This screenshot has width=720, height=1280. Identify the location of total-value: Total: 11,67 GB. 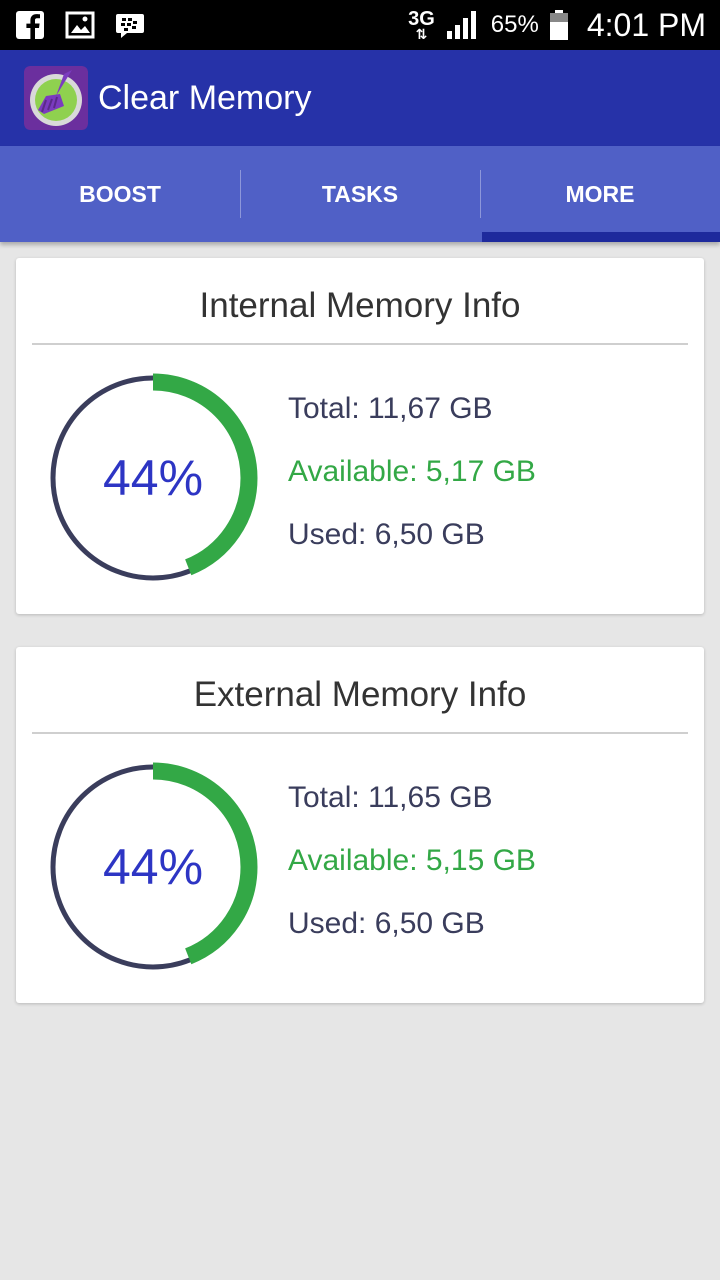
(390, 408).